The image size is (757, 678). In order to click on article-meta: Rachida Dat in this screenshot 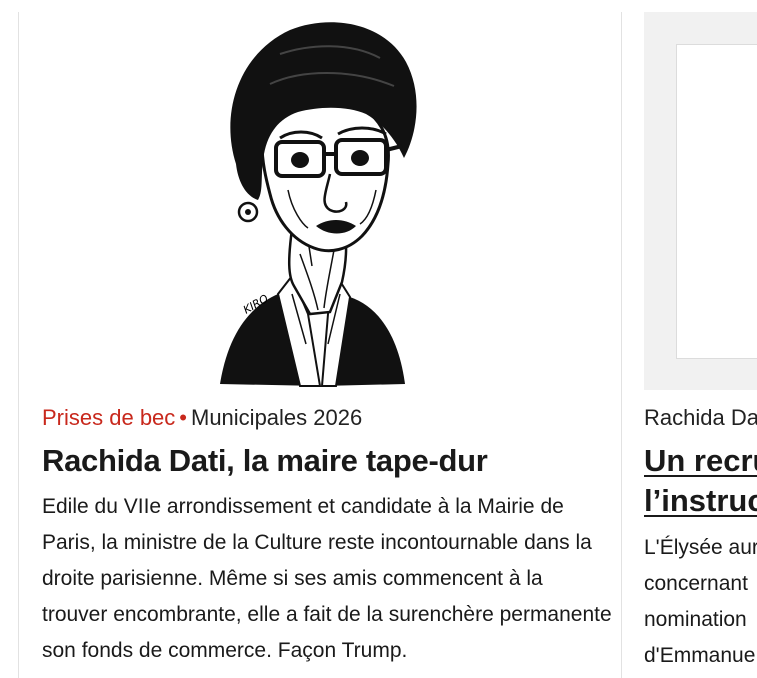, I will do `click(700, 418)`.